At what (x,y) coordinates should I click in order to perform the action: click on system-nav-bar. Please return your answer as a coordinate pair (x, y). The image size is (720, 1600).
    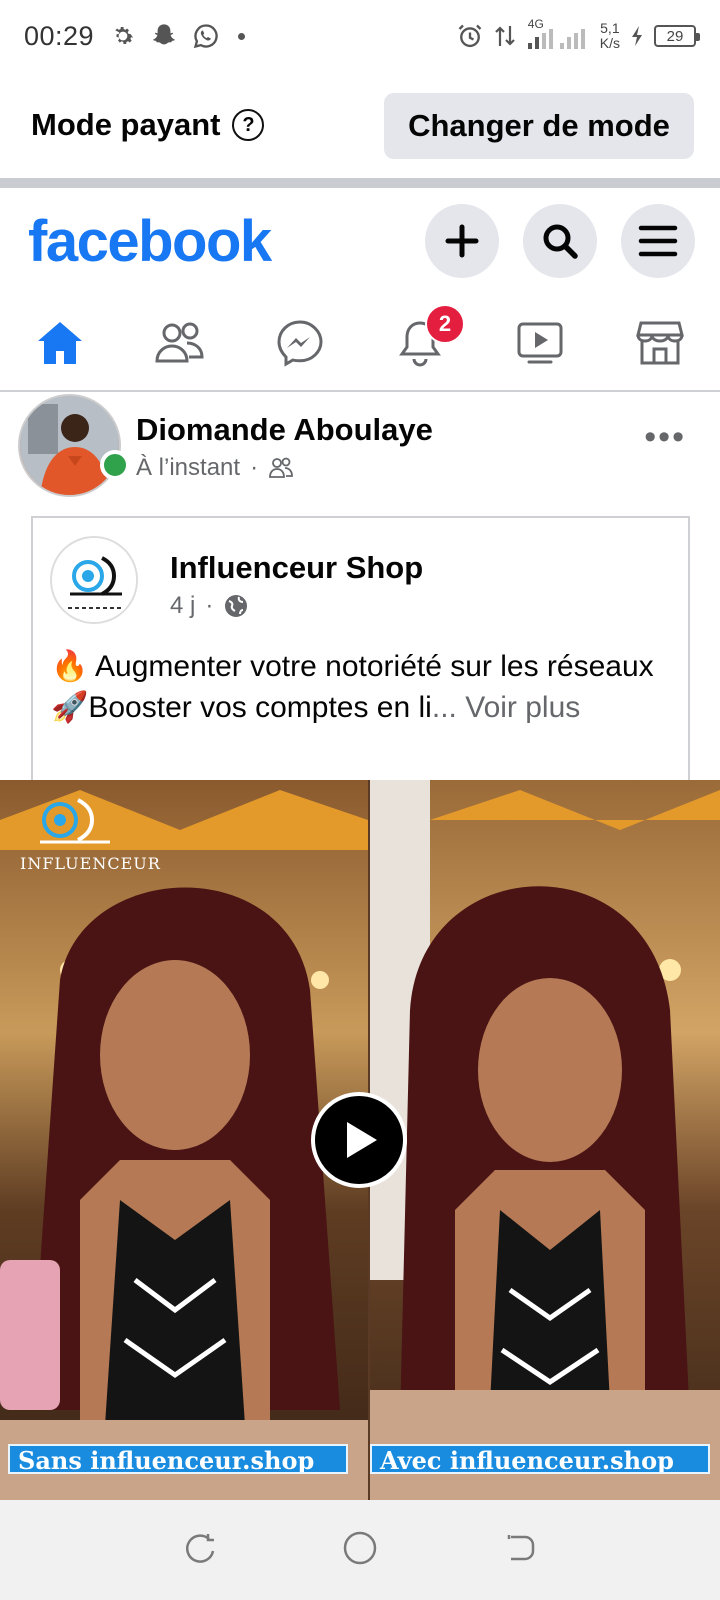
    Looking at the image, I should click on (360, 1550).